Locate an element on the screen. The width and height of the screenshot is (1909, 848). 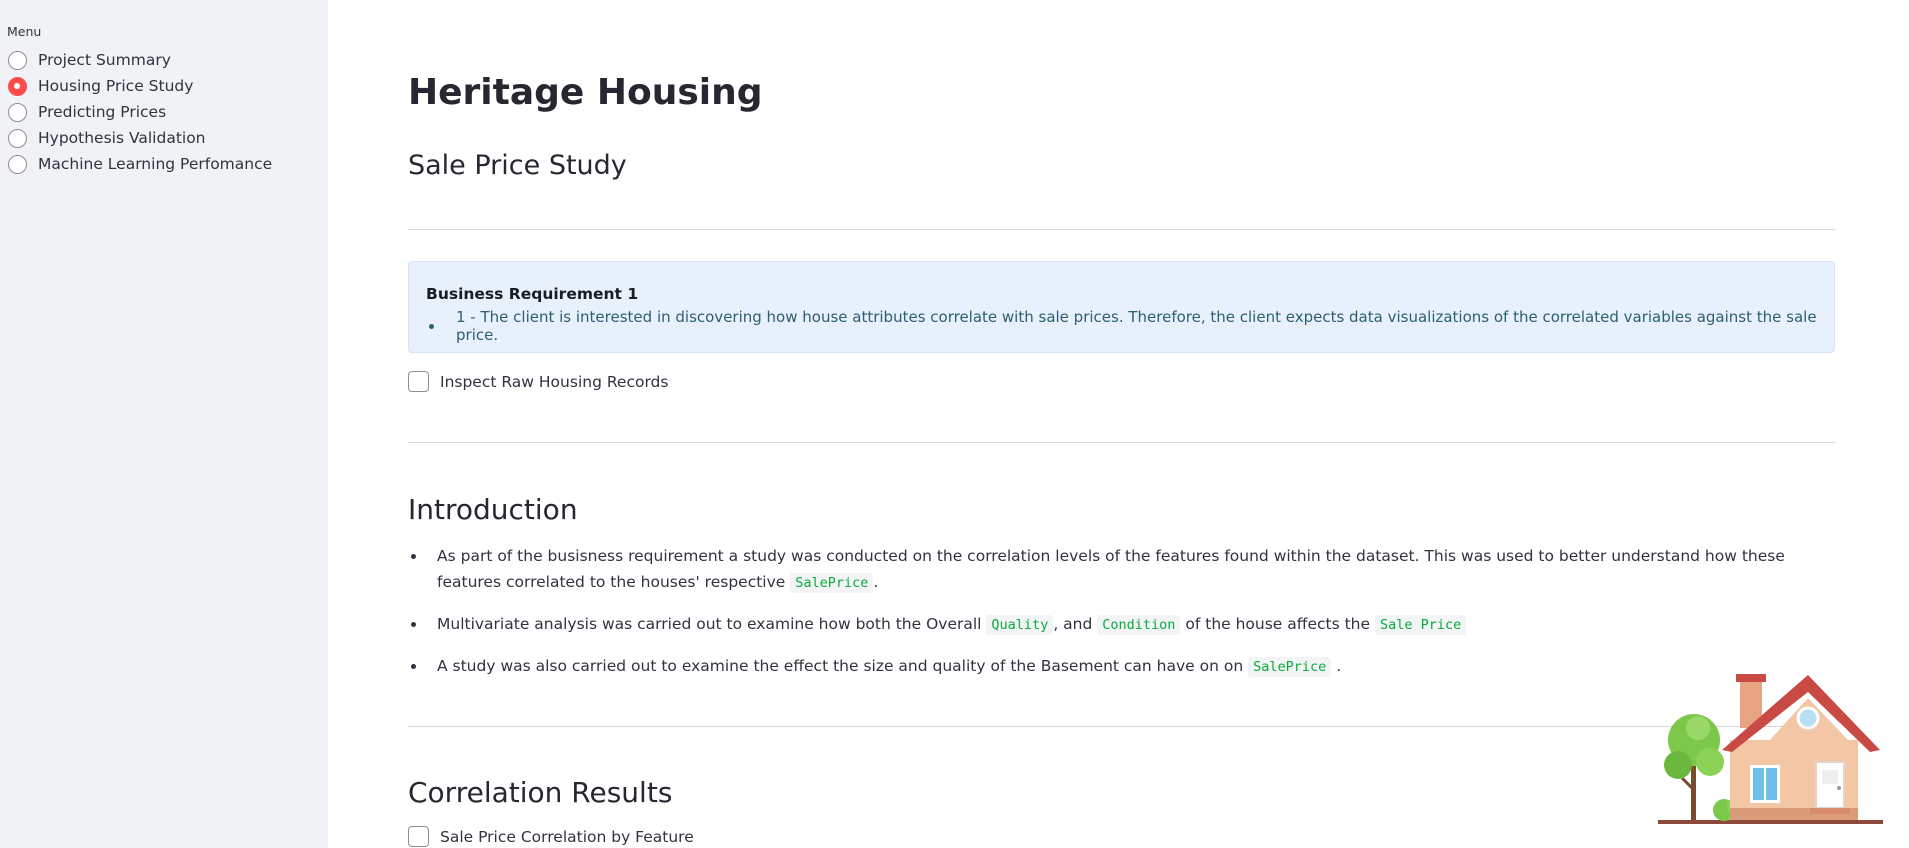
code-condition: Condition is located at coordinates (1139, 625).